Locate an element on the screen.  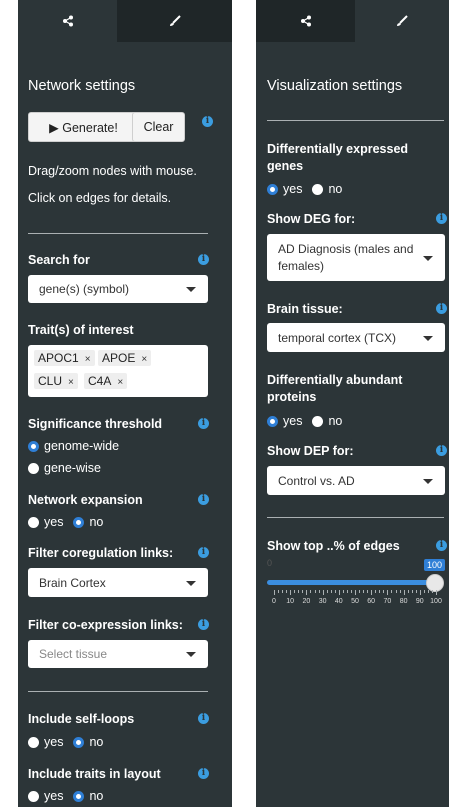
expansion-radio-group: yes no is located at coordinates (65, 522).